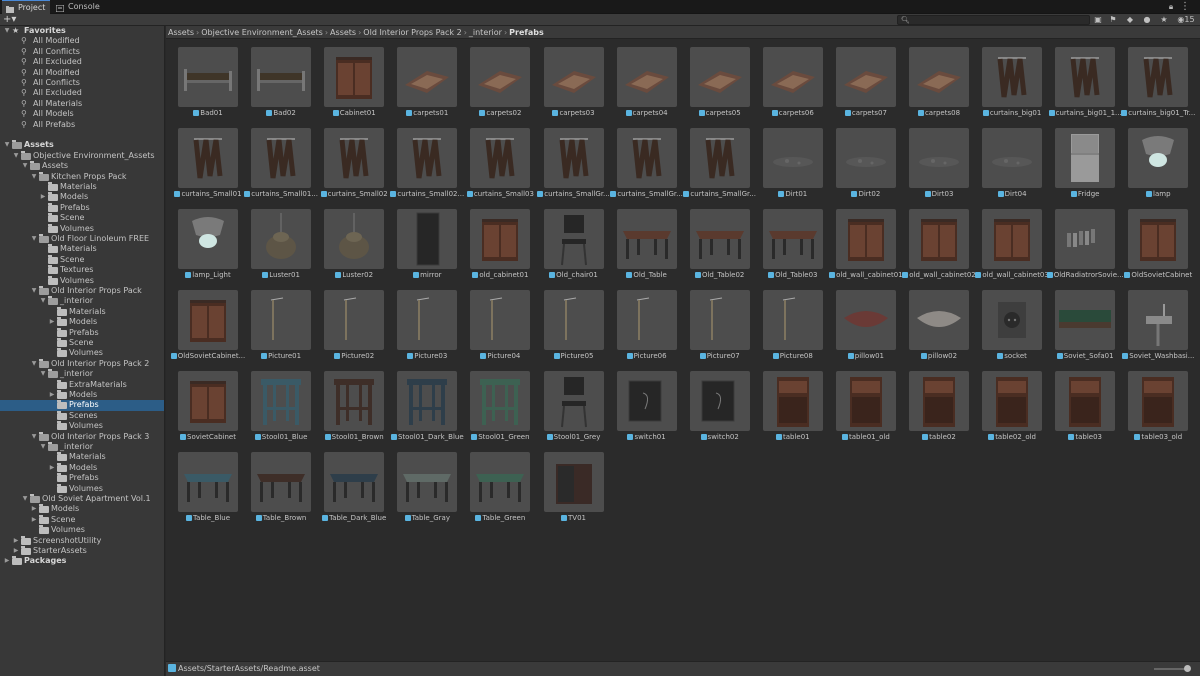 Image resolution: width=1200 pixels, height=676 pixels. I want to click on asset-item: old_wall_cabinet03, so click(1009, 242).